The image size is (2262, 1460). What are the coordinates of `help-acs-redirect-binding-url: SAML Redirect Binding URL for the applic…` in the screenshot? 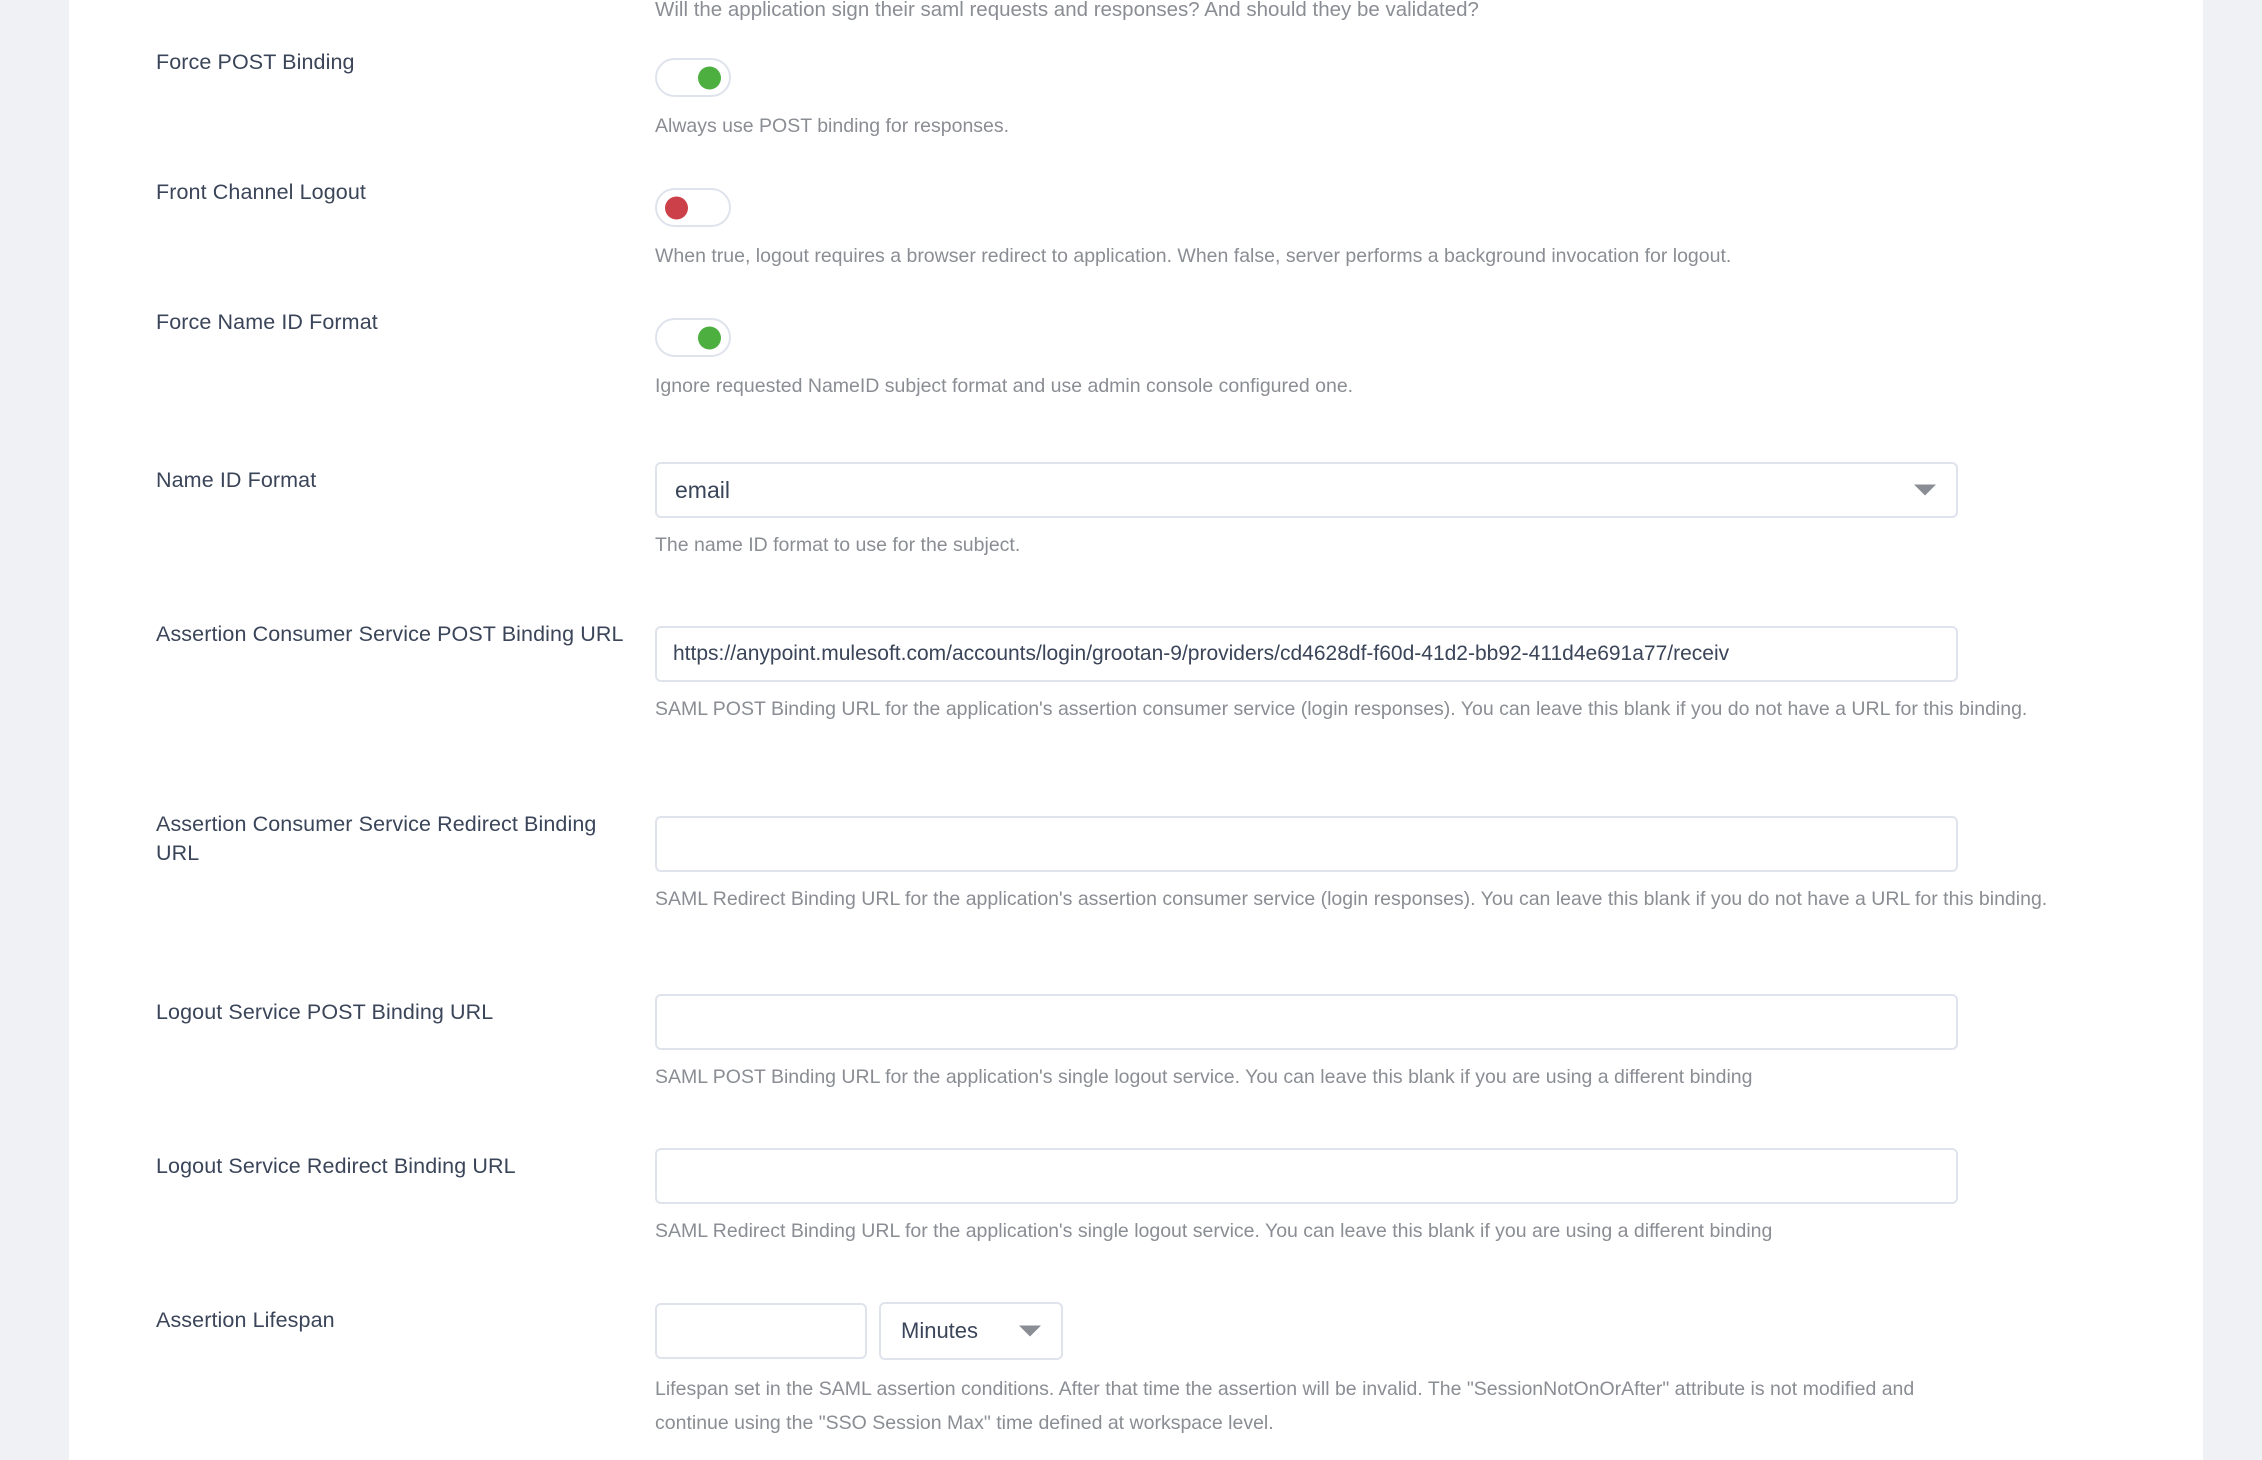 It's located at (1351, 899).